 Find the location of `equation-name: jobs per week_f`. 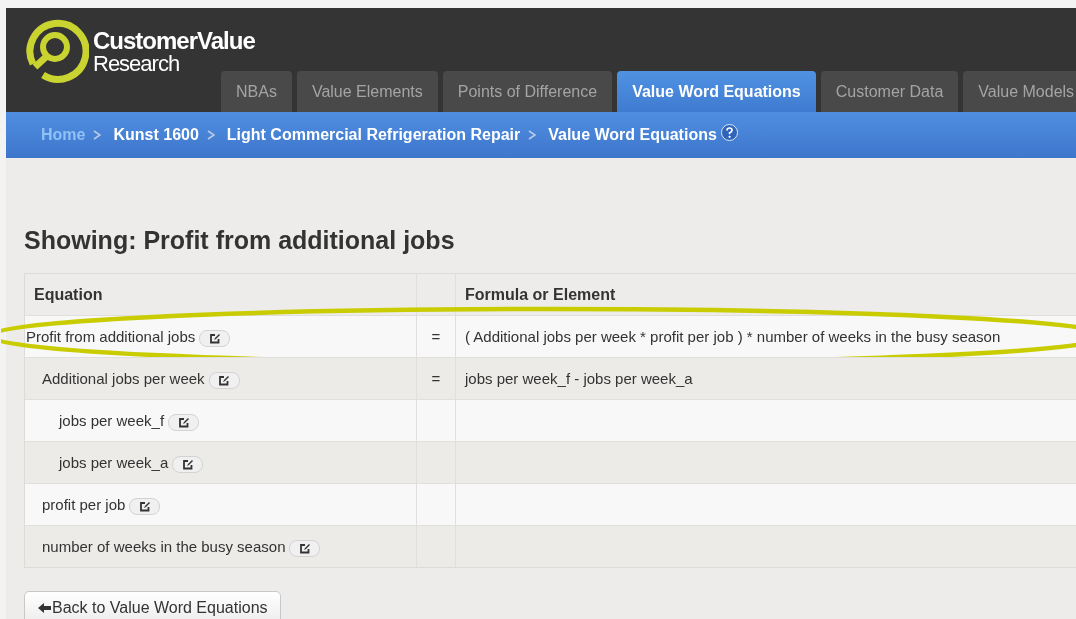

equation-name: jobs per week_f is located at coordinates (112, 420).